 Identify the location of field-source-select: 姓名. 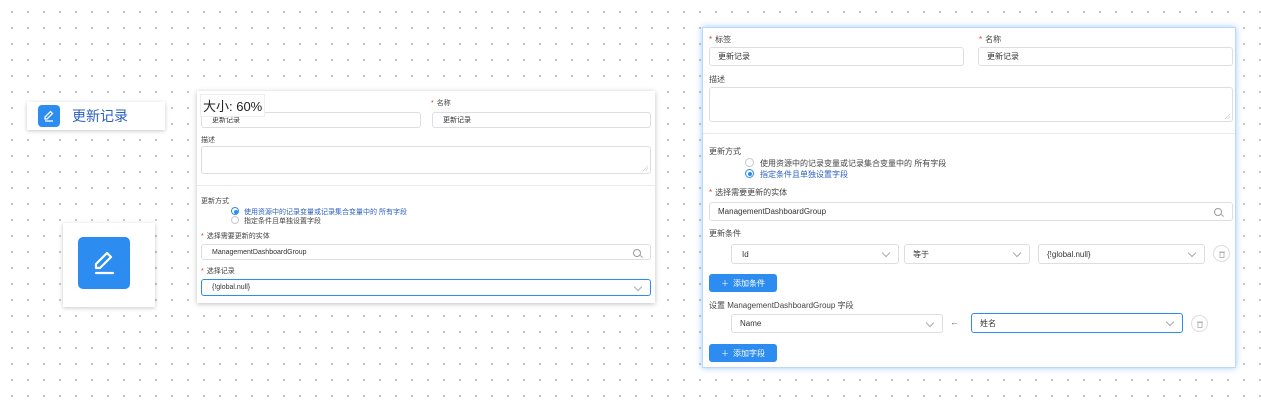
(1077, 323).